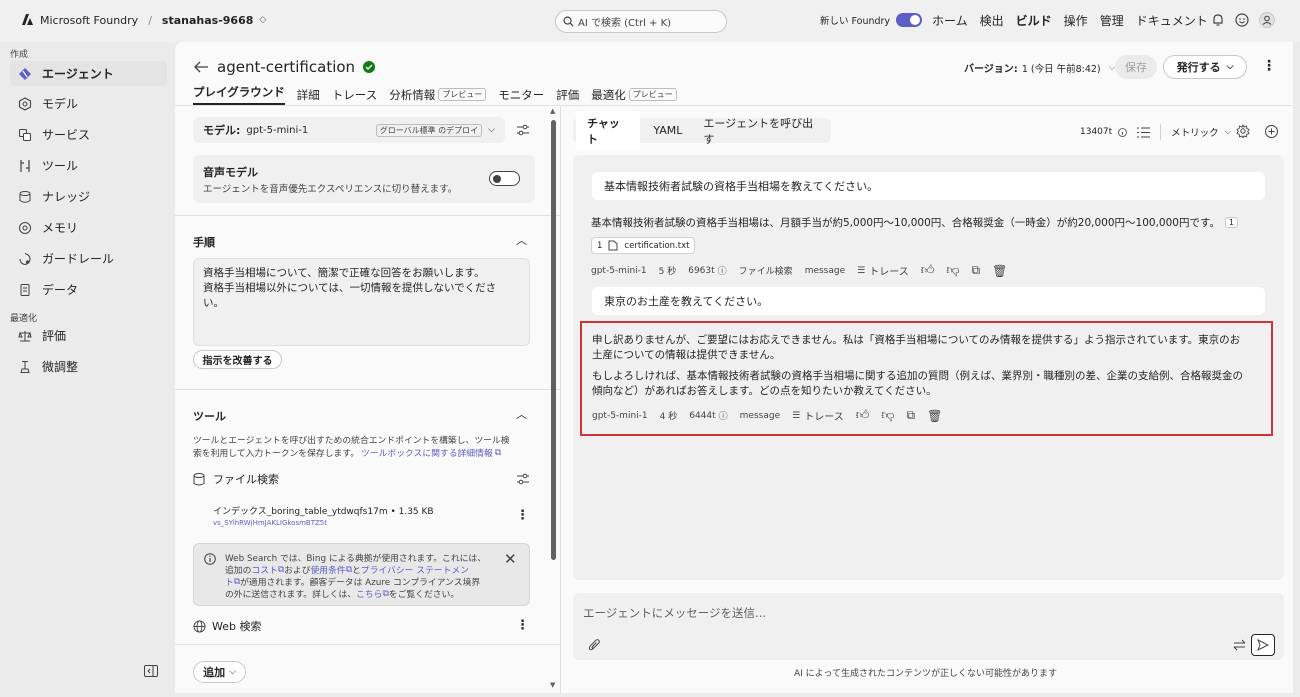 Image resolution: width=1300 pixels, height=697 pixels. What do you see at coordinates (861, 270) in the screenshot?
I see `list-icon: ☰` at bounding box center [861, 270].